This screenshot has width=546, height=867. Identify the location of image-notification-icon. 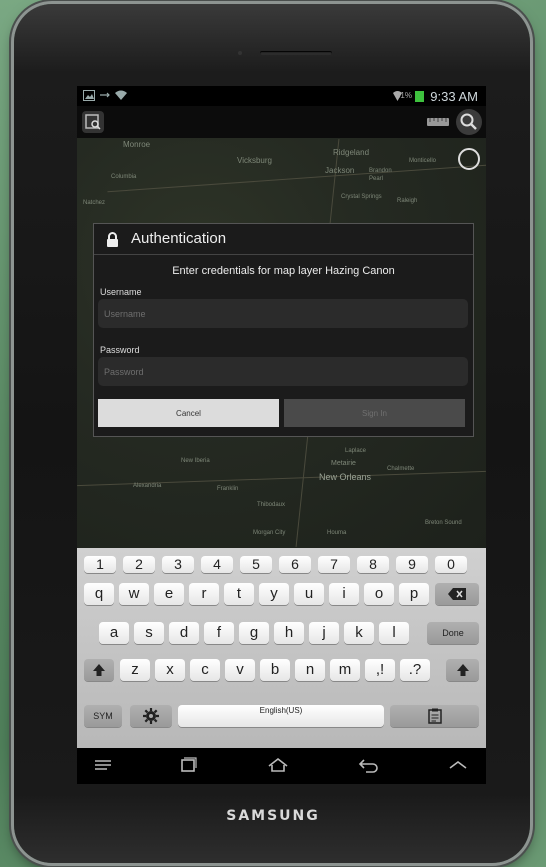
(89, 95).